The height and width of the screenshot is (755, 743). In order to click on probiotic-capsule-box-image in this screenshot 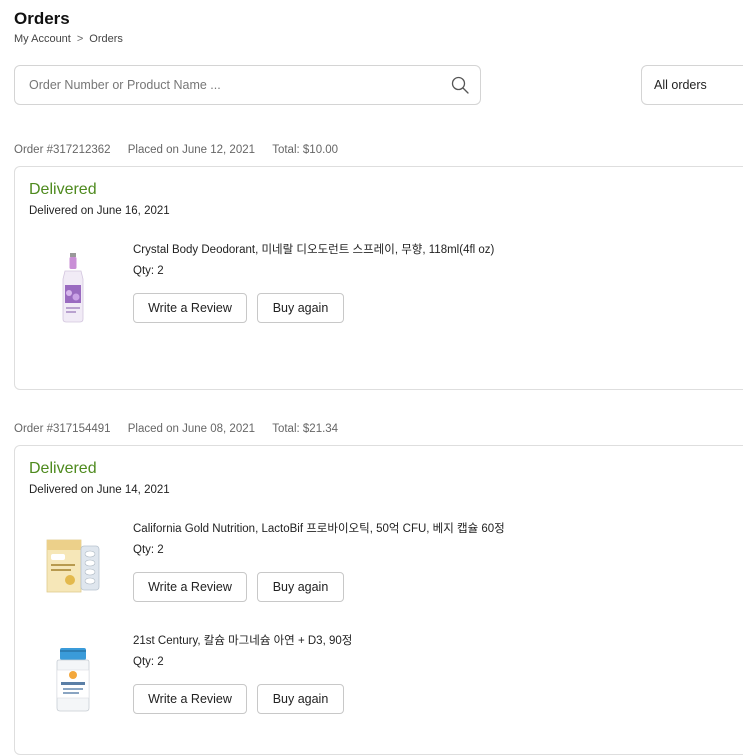, I will do `click(73, 565)`.